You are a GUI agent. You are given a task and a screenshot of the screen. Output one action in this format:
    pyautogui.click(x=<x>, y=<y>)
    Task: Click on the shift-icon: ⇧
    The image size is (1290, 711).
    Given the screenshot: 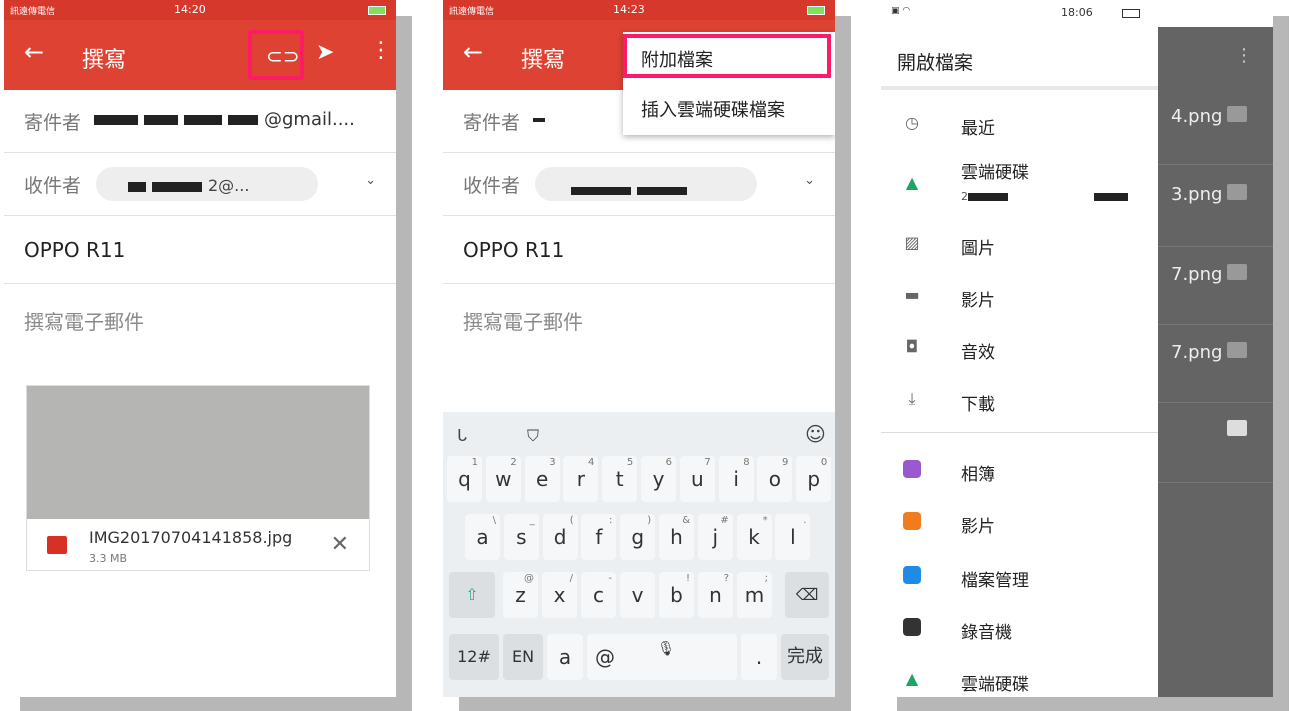 What is the action you would take?
    pyautogui.click(x=472, y=595)
    